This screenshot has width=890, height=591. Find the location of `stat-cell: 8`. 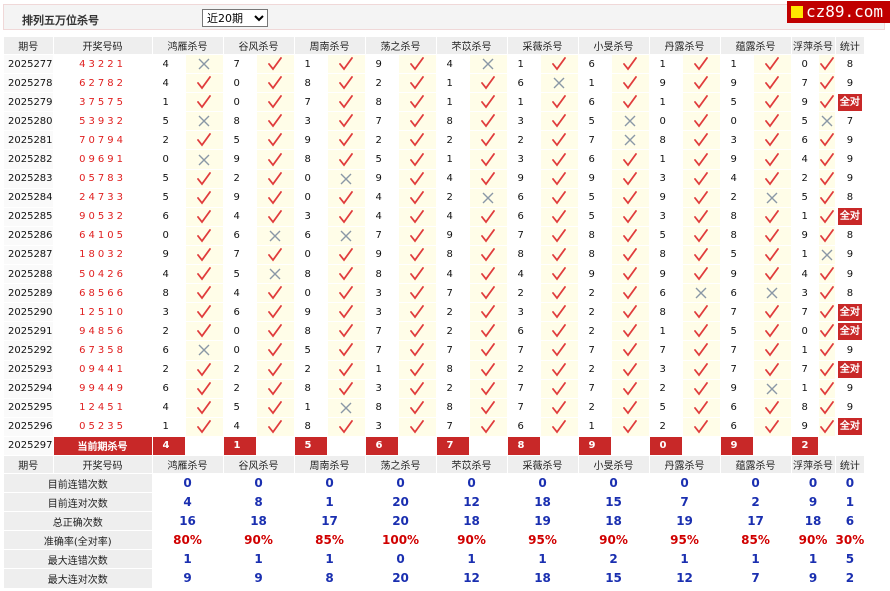

stat-cell: 8 is located at coordinates (850, 64).